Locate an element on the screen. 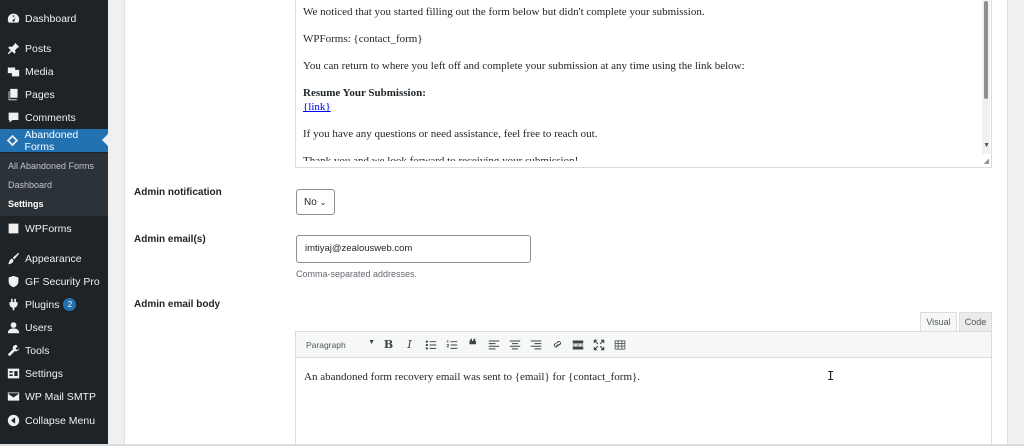 This screenshot has width=1024, height=446. bold-button: B is located at coordinates (388, 345).